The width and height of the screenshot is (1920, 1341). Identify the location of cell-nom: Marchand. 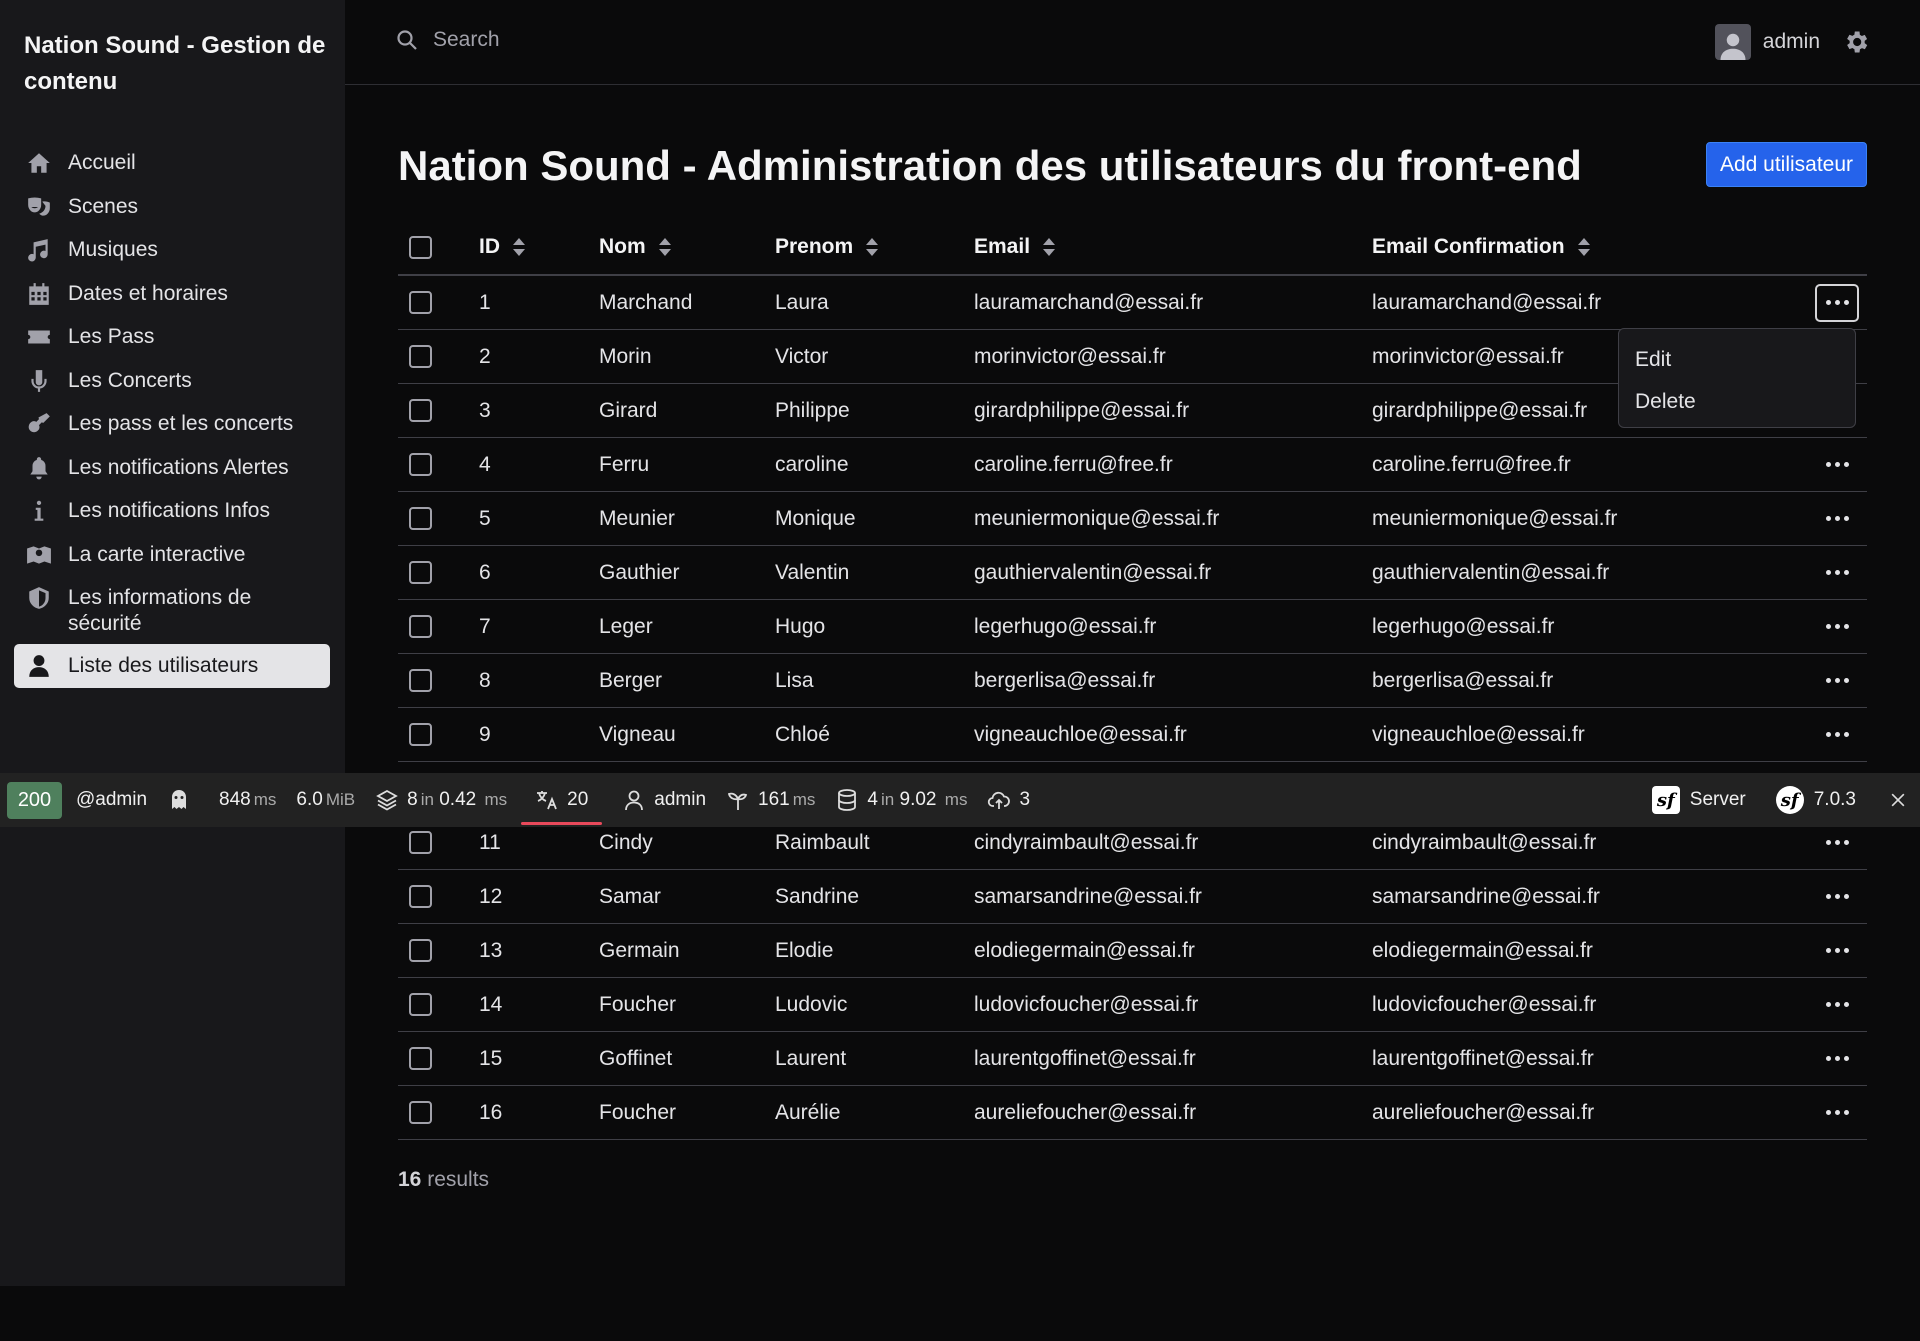
(646, 302).